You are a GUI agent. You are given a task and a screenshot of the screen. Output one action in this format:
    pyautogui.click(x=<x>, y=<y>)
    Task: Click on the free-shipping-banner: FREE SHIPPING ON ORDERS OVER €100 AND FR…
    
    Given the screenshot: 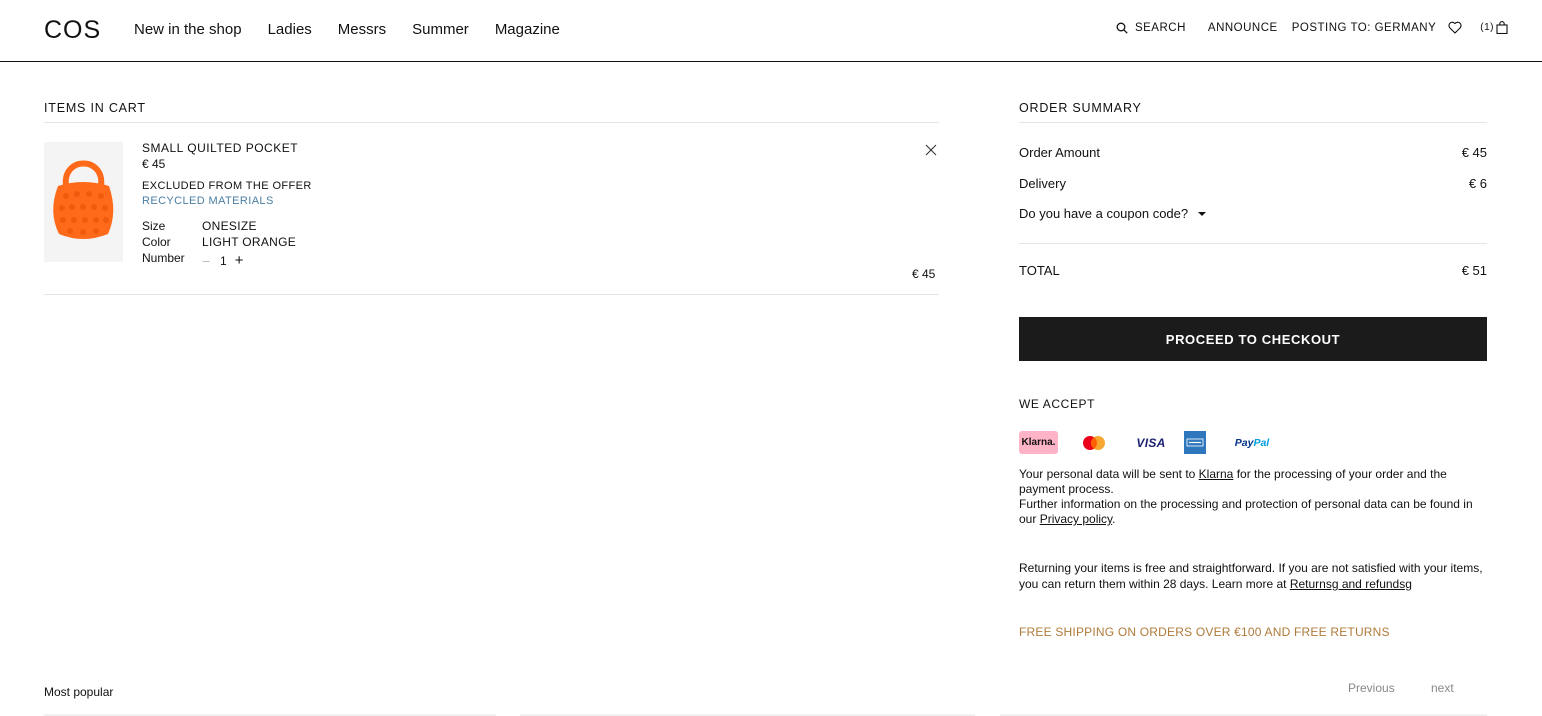 What is the action you would take?
    pyautogui.click(x=1204, y=632)
    